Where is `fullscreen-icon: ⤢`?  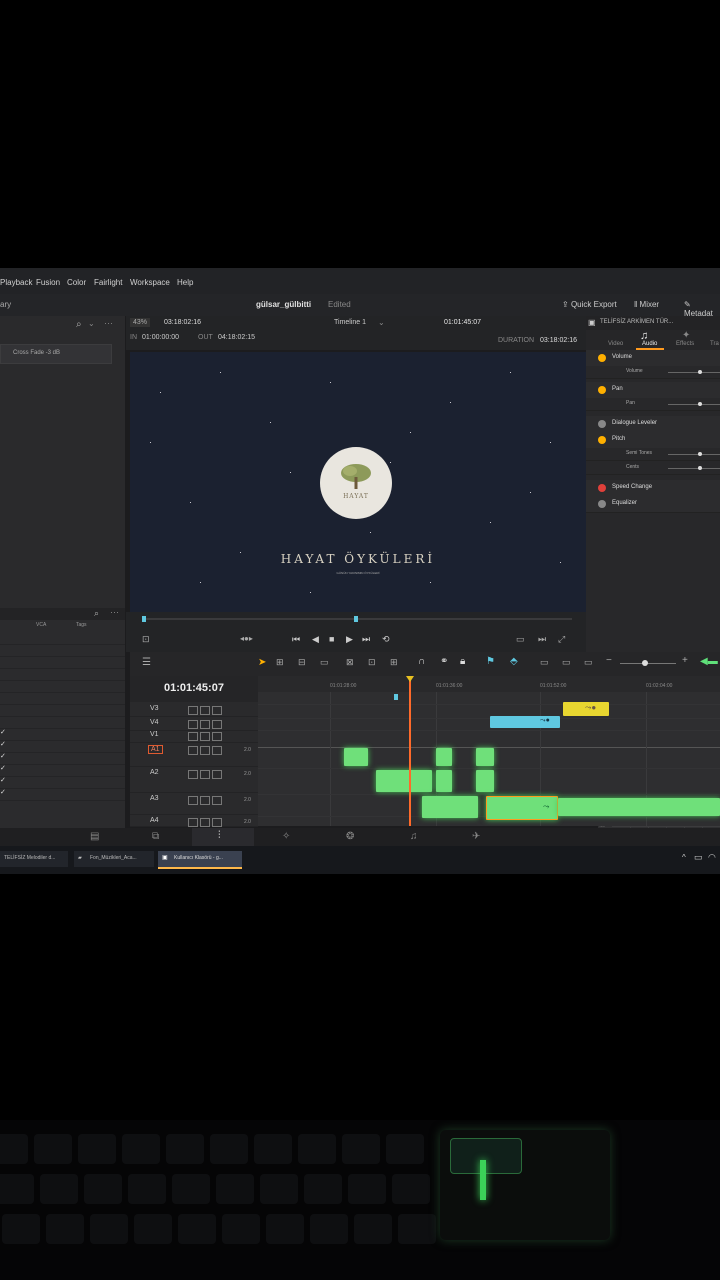
fullscreen-icon: ⤢ is located at coordinates (561, 639).